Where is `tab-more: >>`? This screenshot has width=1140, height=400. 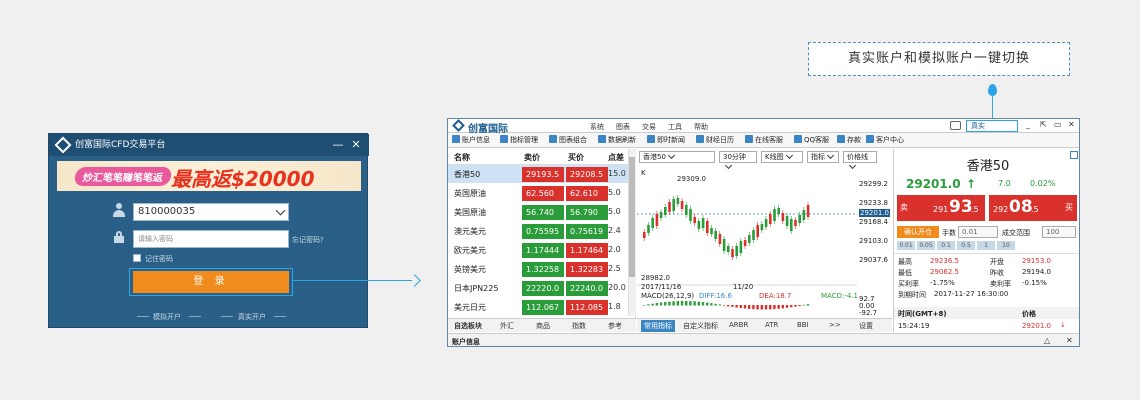 tab-more: >> is located at coordinates (835, 325).